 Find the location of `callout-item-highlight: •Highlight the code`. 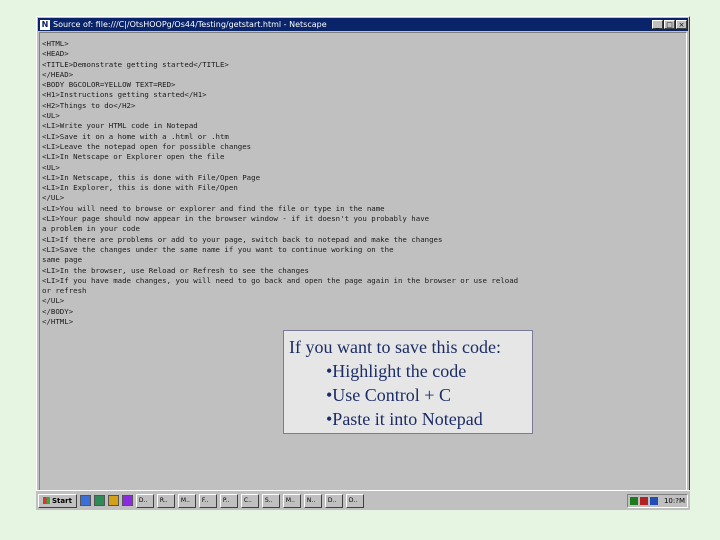

callout-item-highlight: •Highlight the code is located at coordinates (396, 371).